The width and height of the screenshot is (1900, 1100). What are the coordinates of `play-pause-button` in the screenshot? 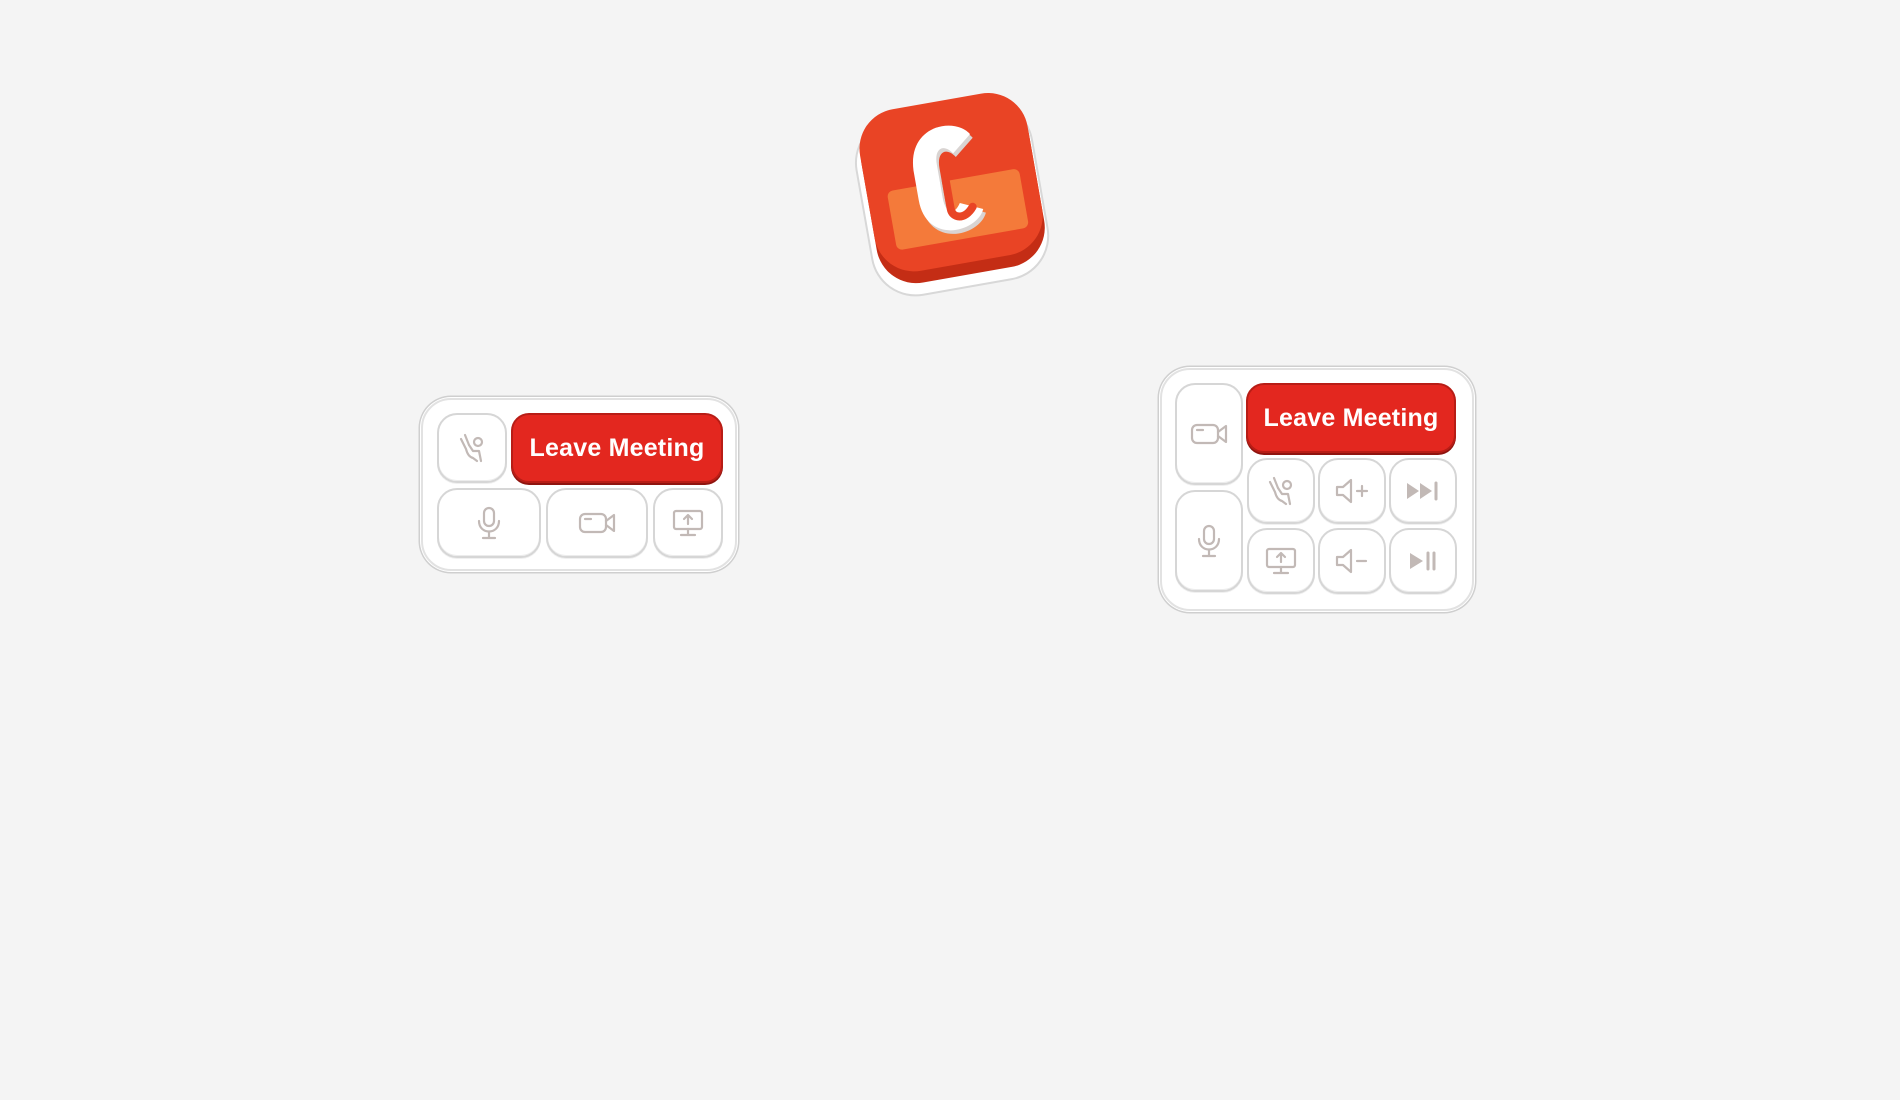 It's located at (1423, 561).